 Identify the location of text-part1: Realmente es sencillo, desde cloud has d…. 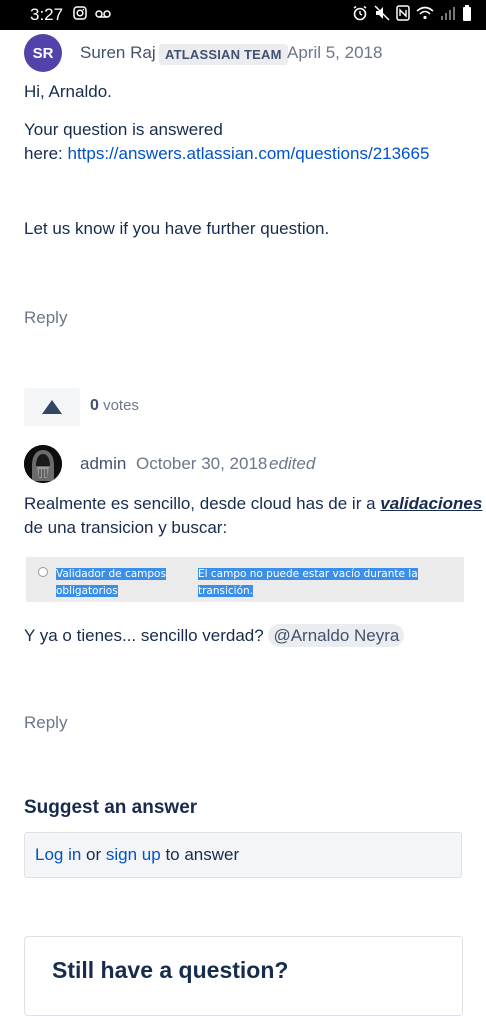
(202, 503).